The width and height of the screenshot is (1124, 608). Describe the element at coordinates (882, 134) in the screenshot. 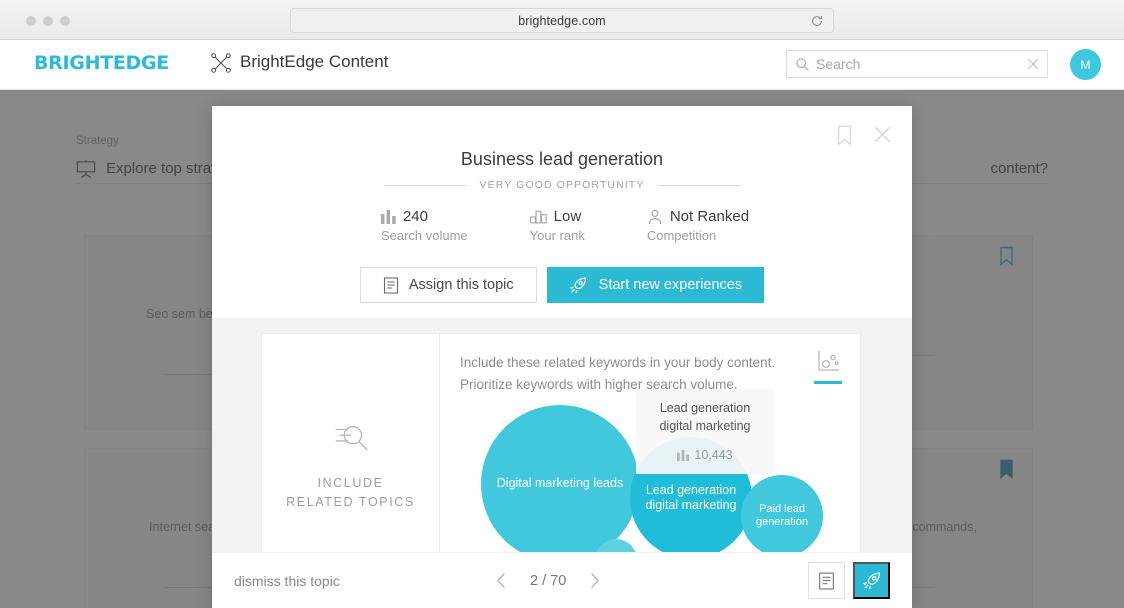

I see `close-icon` at that location.